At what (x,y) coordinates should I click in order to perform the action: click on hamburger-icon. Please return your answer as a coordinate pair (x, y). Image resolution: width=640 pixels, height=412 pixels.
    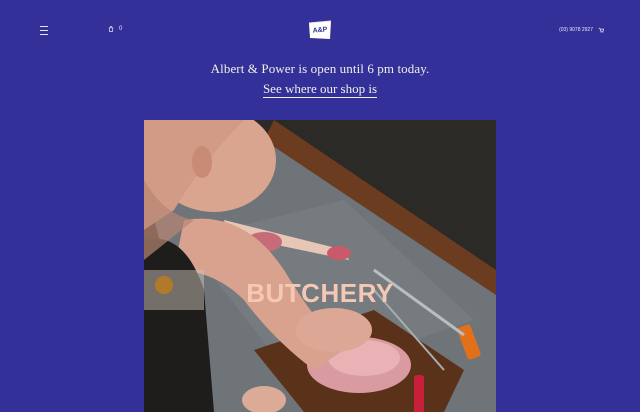
    Looking at the image, I should click on (44, 30).